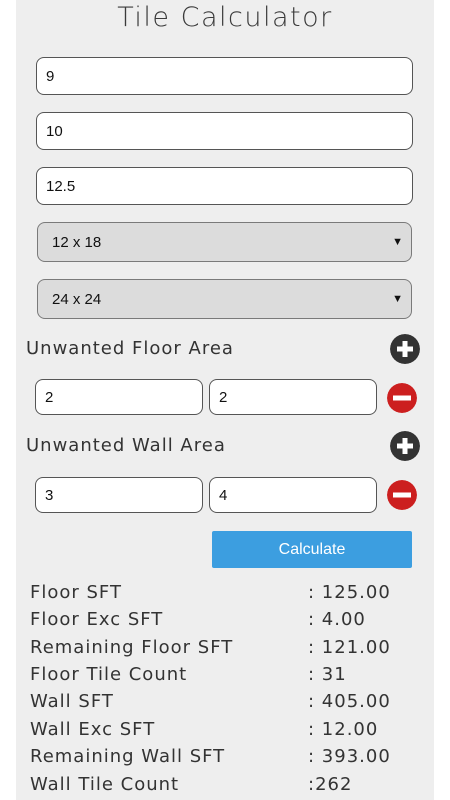 The image size is (450, 800). I want to click on floor-tile-size-select: 24 x 24 ▼, so click(224, 299).